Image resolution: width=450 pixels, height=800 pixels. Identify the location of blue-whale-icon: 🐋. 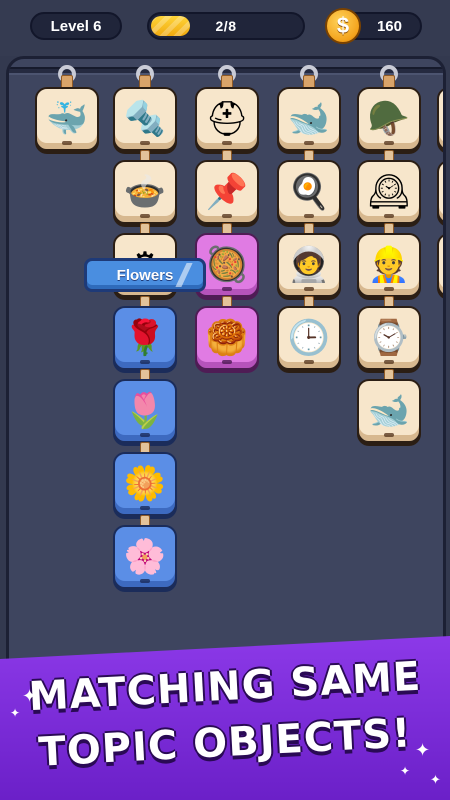
(389, 411).